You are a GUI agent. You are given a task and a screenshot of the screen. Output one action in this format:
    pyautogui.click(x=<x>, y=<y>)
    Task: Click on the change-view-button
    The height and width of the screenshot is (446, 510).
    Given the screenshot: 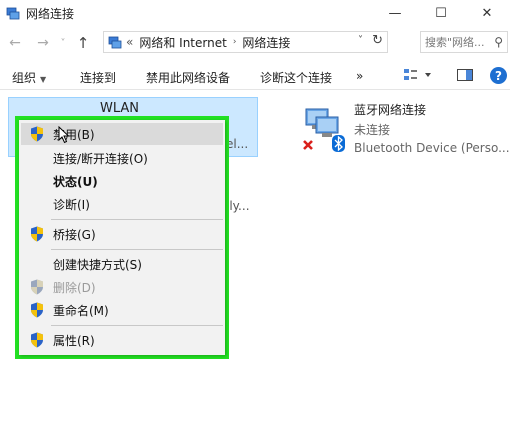 What is the action you would take?
    pyautogui.click(x=418, y=76)
    